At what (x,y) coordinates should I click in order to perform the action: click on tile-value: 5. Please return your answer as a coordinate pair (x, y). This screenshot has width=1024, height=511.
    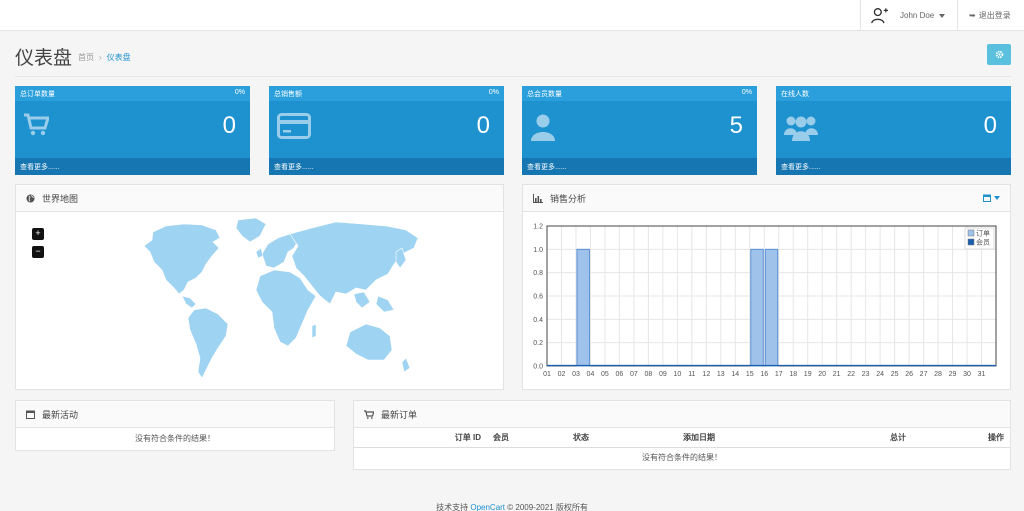
    Looking at the image, I should click on (736, 125).